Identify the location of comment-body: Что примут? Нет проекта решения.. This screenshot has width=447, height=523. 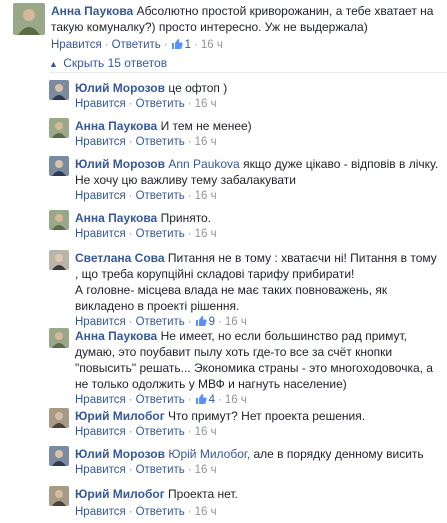
(267, 416).